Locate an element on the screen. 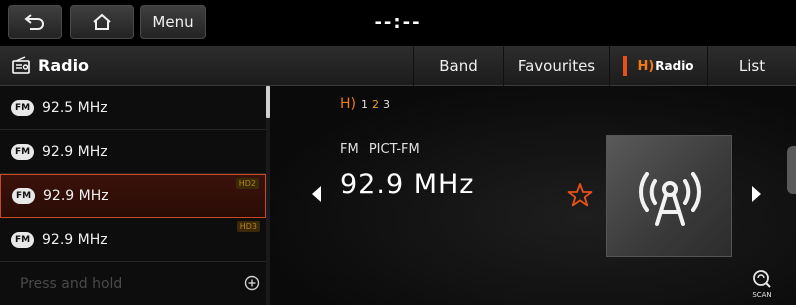 Image resolution: width=796 pixels, height=305 pixels. hd-radio-logo: H) Radio is located at coordinates (665, 66).